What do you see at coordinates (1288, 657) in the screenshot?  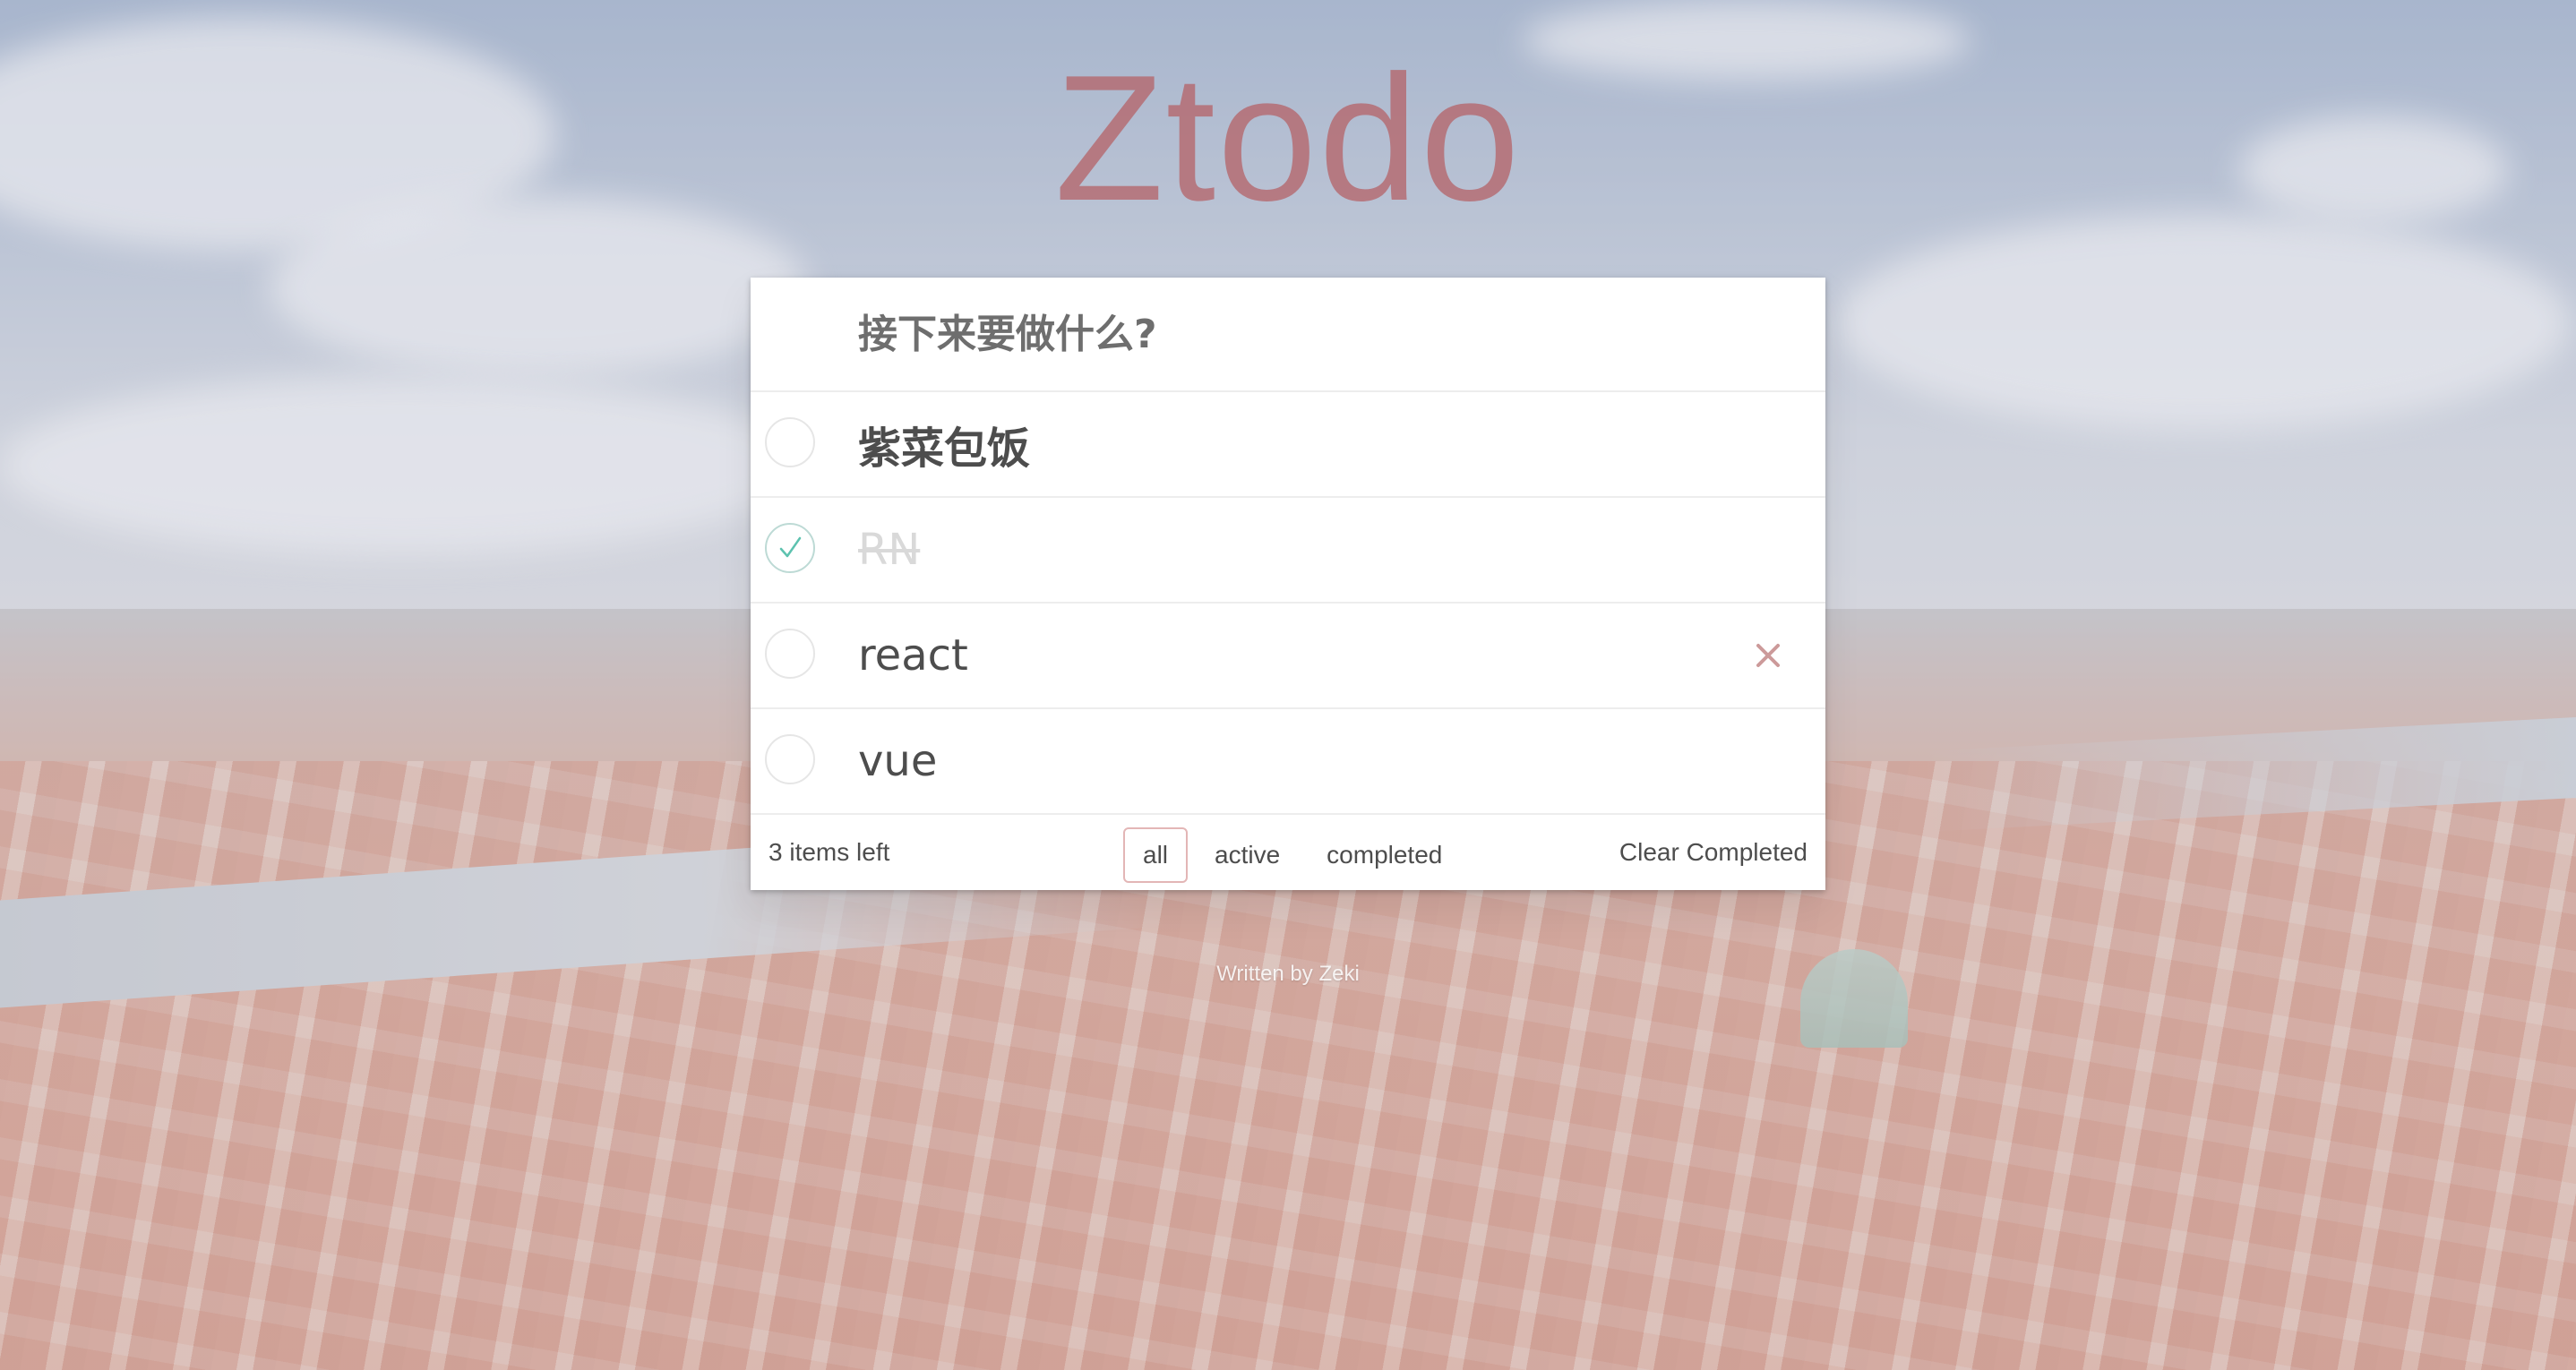 I see `todo-item: react` at bounding box center [1288, 657].